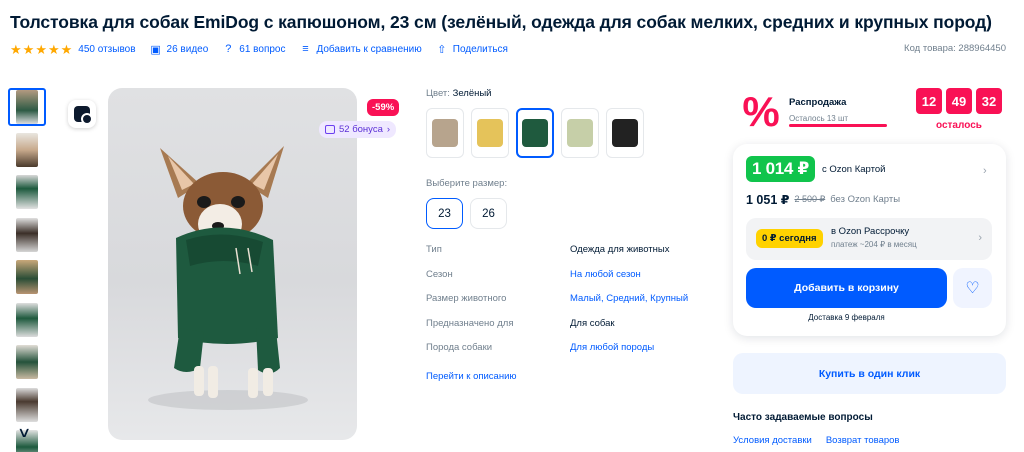 This screenshot has height=452, width=1024. Describe the element at coordinates (106, 49) in the screenshot. I see `reviews-link: 450 отзывов` at that location.